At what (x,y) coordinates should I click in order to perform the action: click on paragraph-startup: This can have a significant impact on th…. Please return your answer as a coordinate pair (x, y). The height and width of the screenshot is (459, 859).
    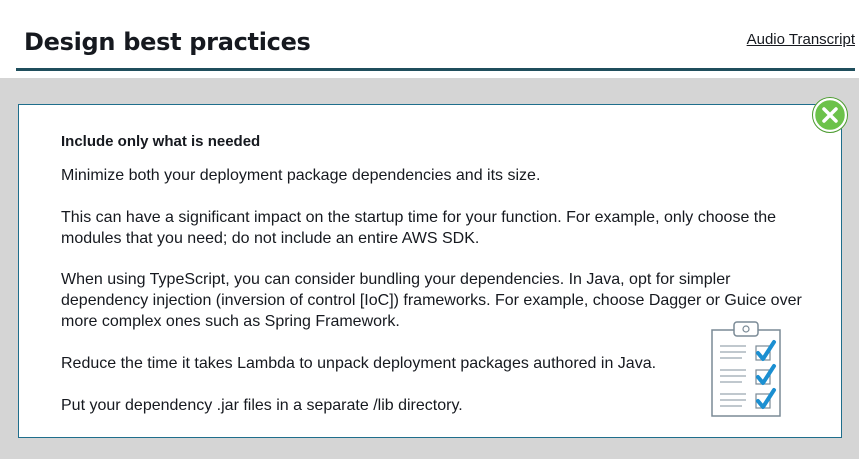
    Looking at the image, I should click on (419, 228).